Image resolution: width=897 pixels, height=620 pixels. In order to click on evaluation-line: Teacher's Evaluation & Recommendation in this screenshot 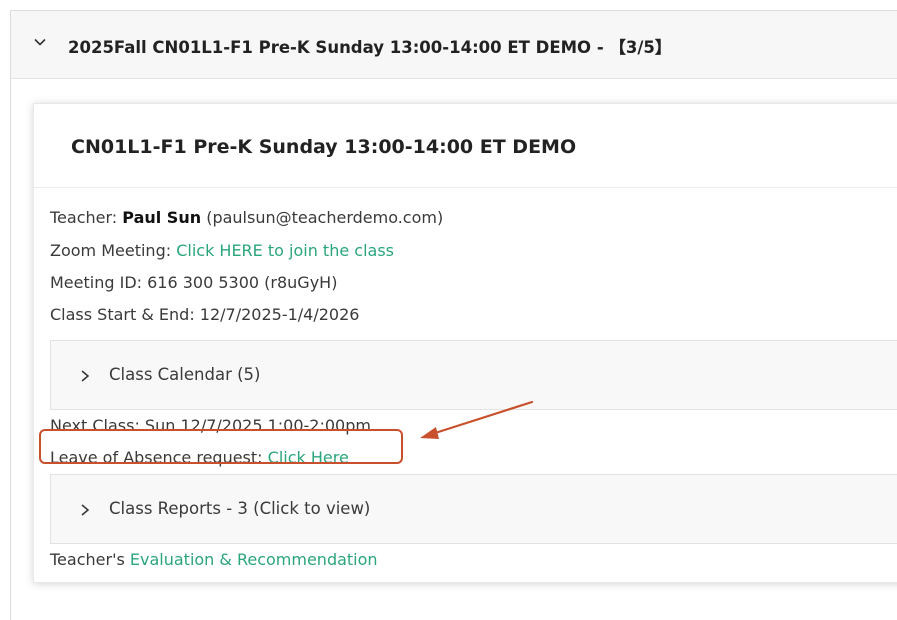, I will do `click(214, 559)`.